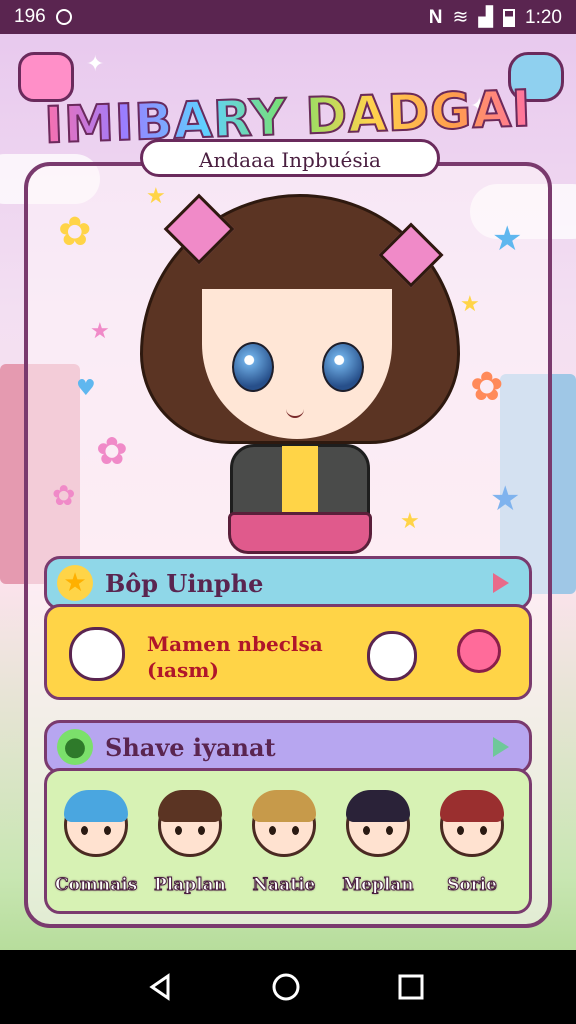 The image size is (576, 1024). What do you see at coordinates (235, 657) in the screenshot?
I see `mood-text: Mamen nbeclsa (ıasm)` at bounding box center [235, 657].